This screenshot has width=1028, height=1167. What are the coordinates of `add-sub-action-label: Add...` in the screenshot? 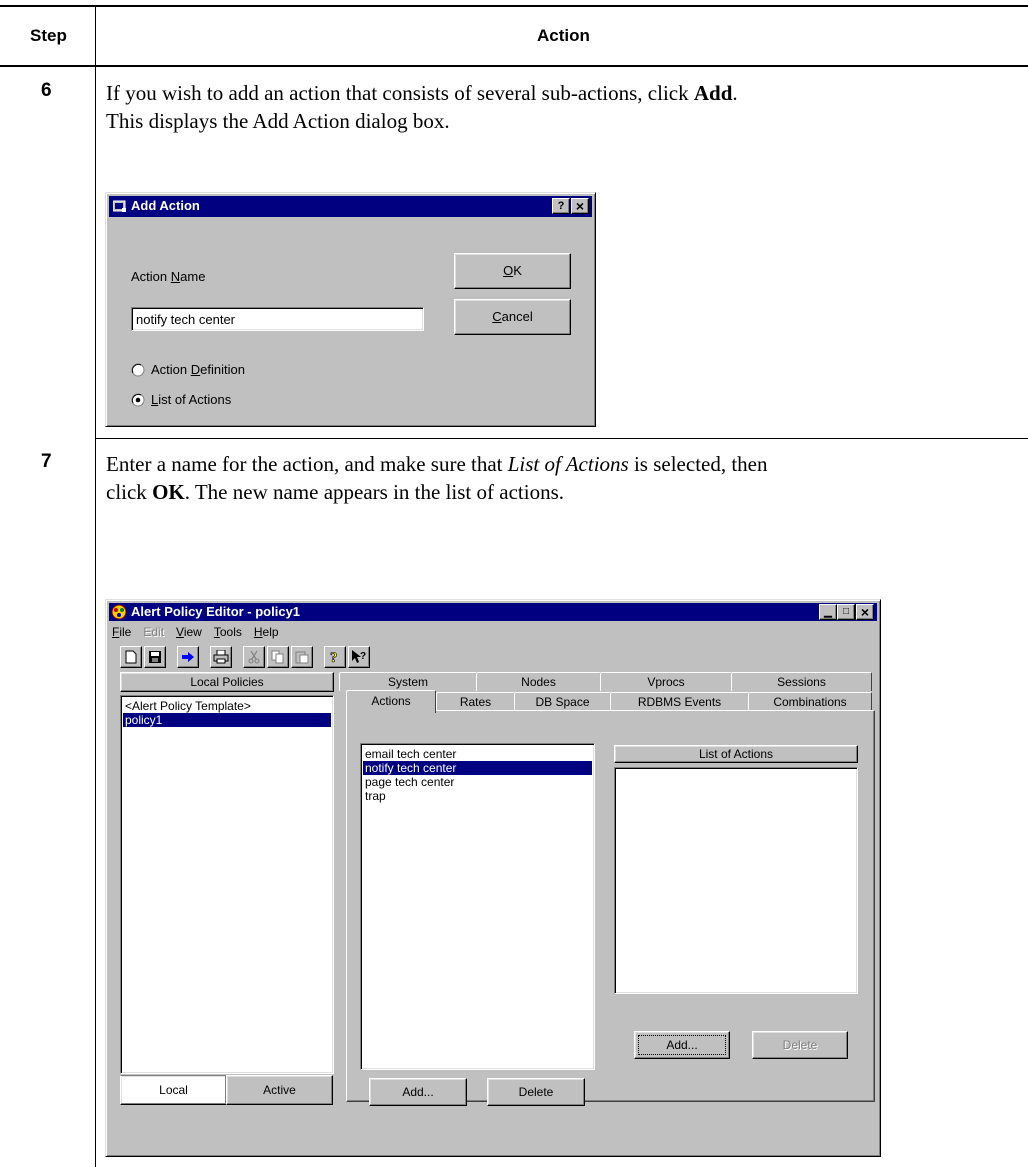 It's located at (682, 1045).